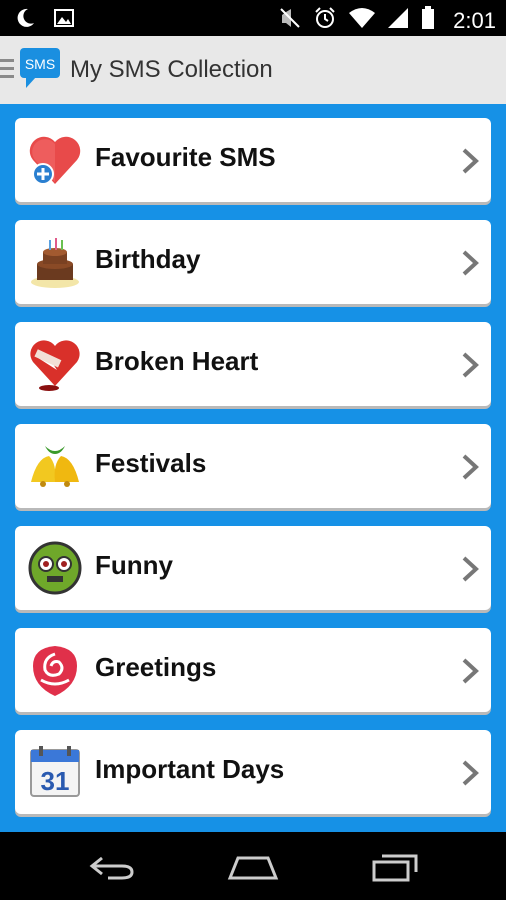 The image size is (506, 900). I want to click on app-logo: SMS, so click(41, 71).